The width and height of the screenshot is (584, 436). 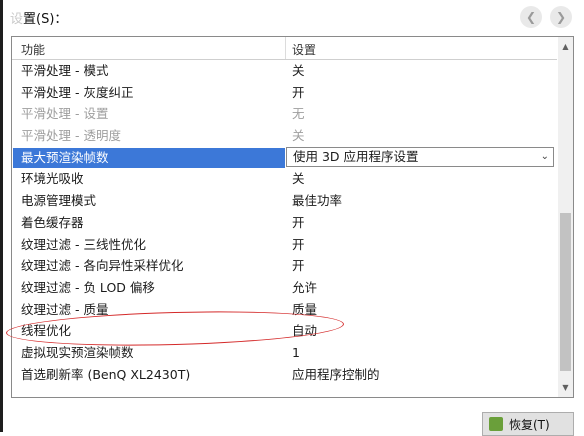 I want to click on forward-button: ❯, so click(x=561, y=17).